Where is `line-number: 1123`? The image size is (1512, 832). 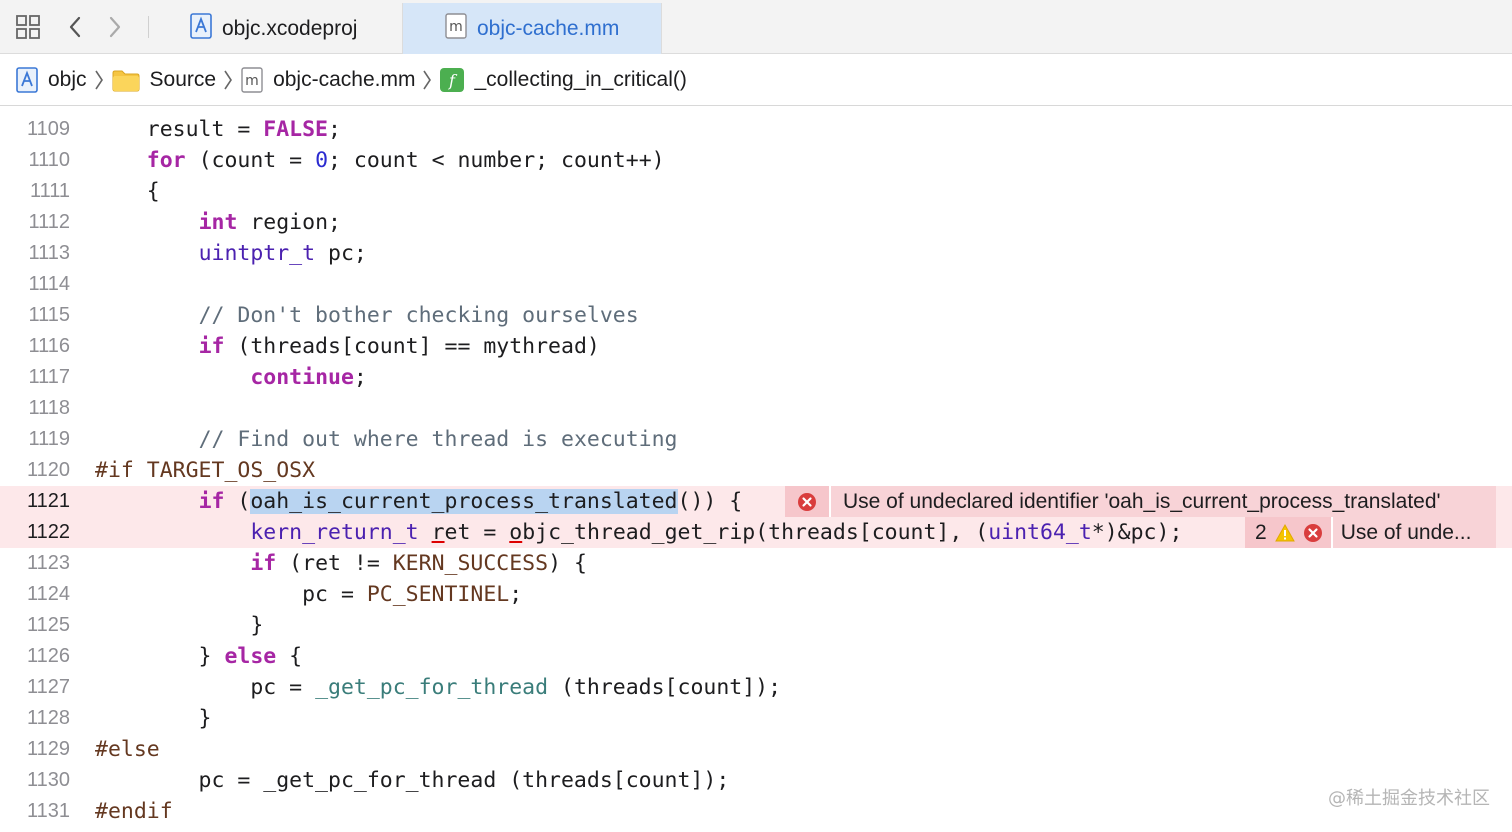
line-number: 1123 is located at coordinates (48, 563).